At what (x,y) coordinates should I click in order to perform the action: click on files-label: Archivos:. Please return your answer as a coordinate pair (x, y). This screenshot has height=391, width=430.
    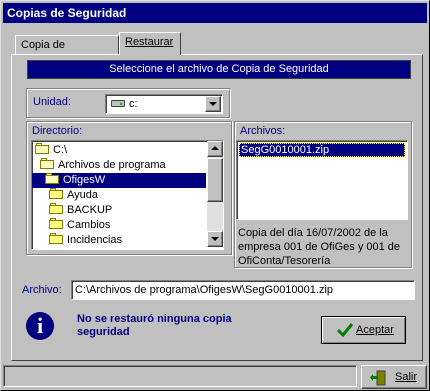
    Looking at the image, I should click on (263, 131).